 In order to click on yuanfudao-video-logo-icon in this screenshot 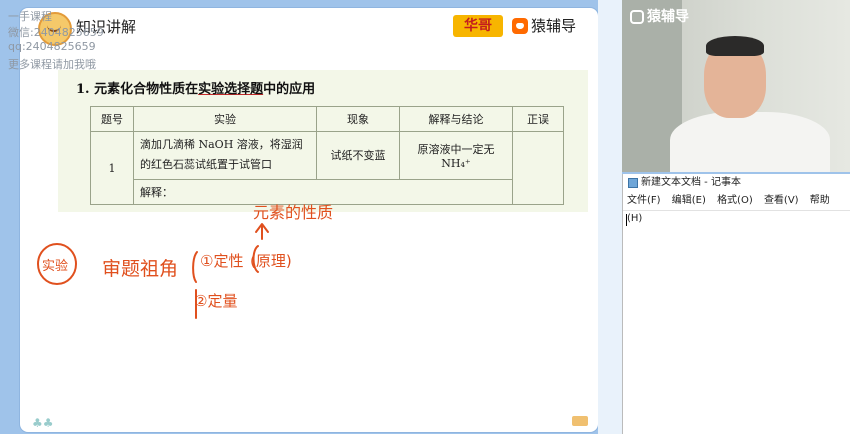, I will do `click(637, 17)`.